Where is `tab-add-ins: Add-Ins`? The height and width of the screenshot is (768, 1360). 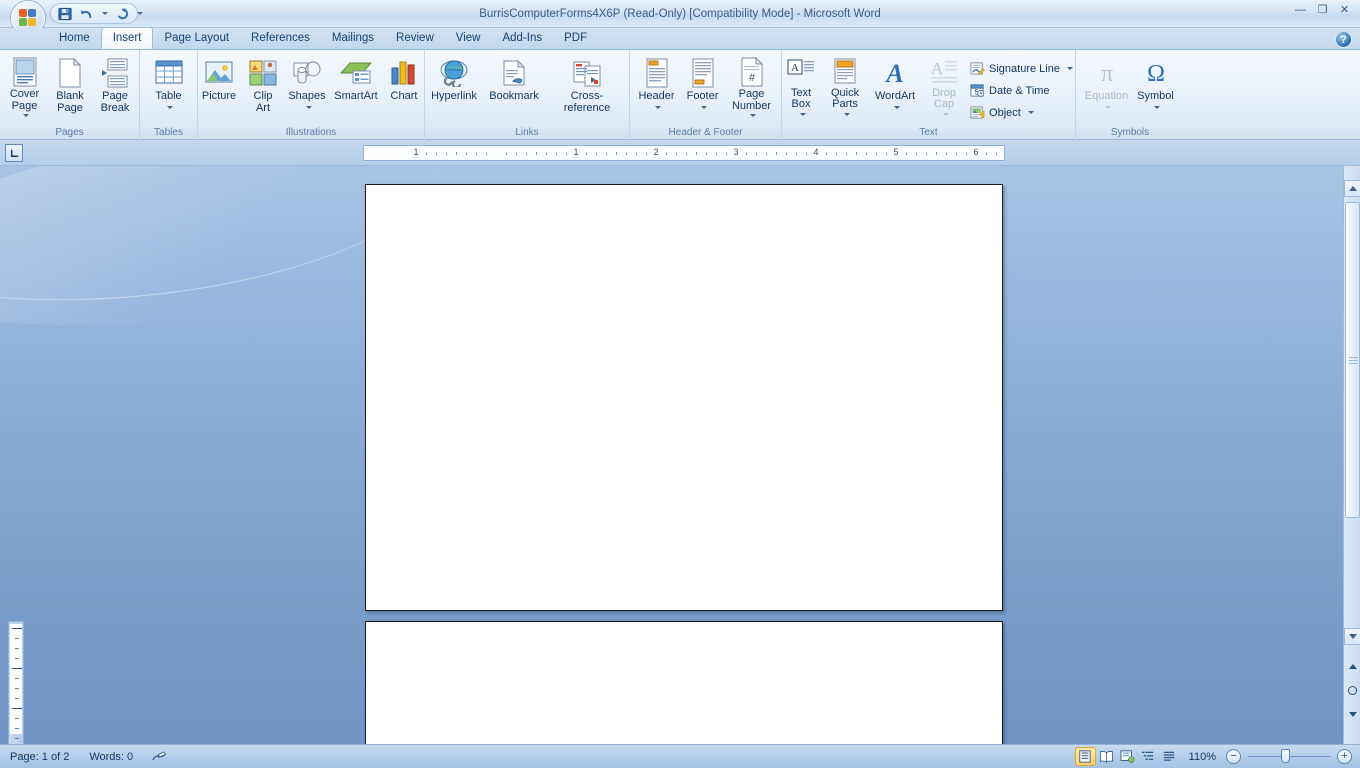 tab-add-ins: Add-Ins is located at coordinates (522, 38).